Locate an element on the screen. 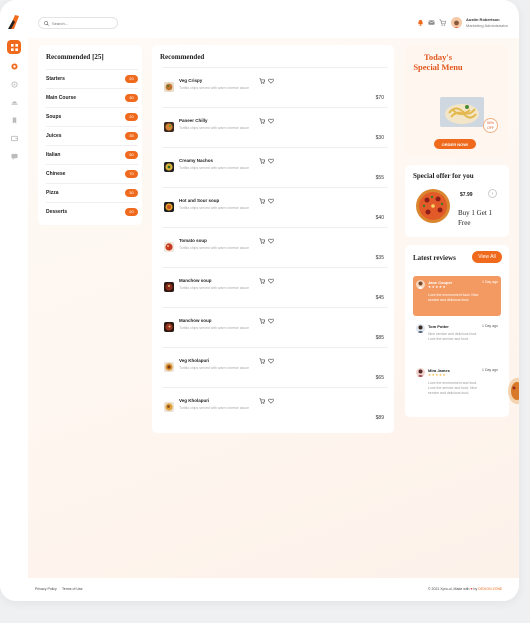 This screenshot has height=623, width=530. user-avatar is located at coordinates (456, 22).